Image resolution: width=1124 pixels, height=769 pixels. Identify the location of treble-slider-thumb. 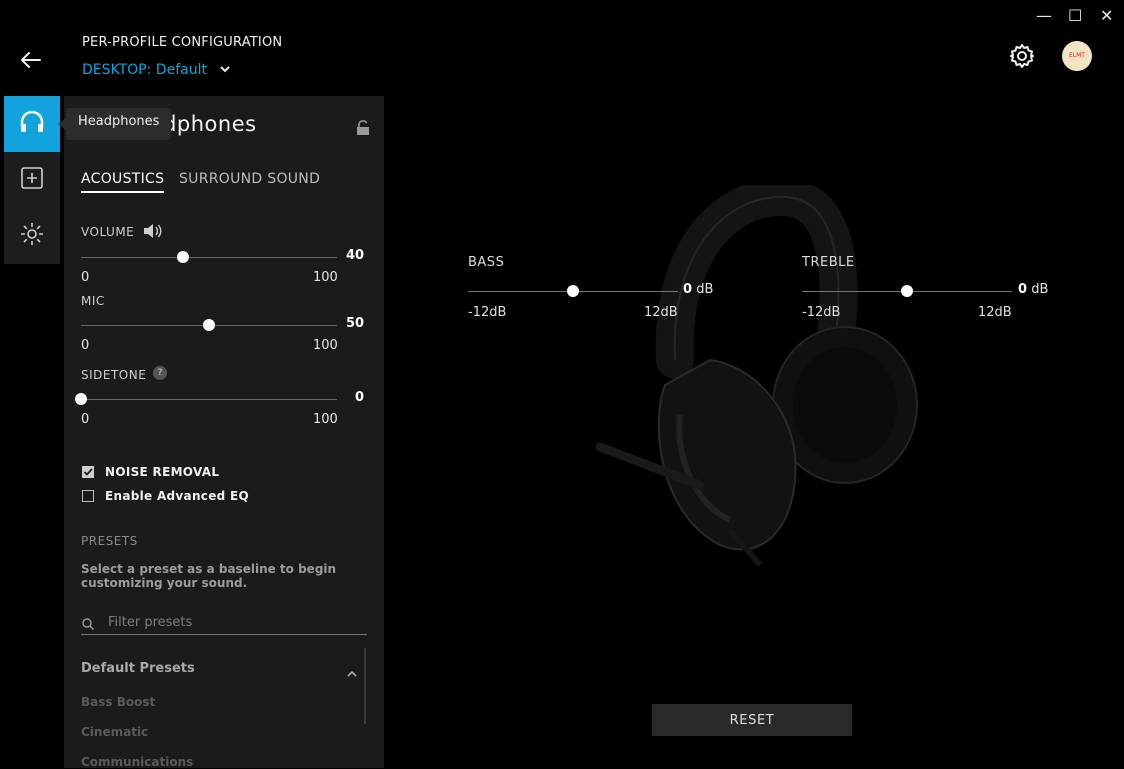
(907, 291).